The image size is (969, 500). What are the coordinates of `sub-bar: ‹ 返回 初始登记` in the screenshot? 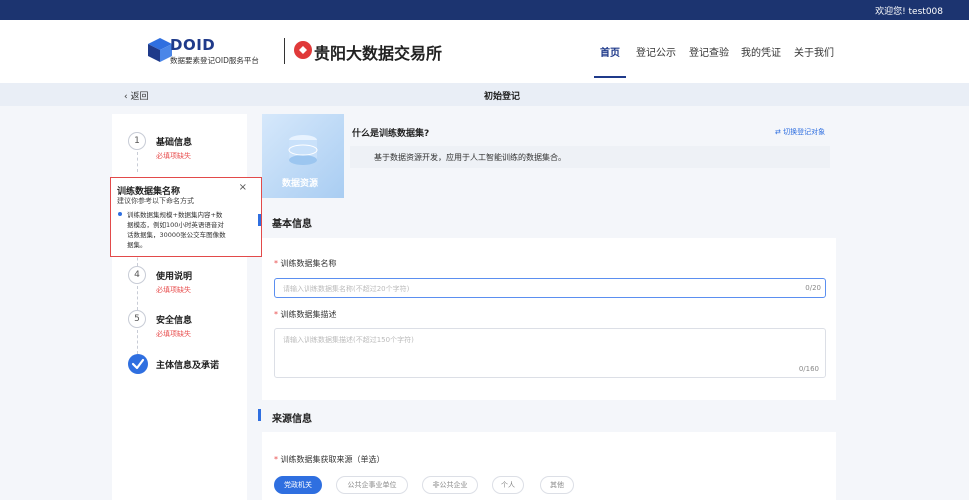 It's located at (484, 94).